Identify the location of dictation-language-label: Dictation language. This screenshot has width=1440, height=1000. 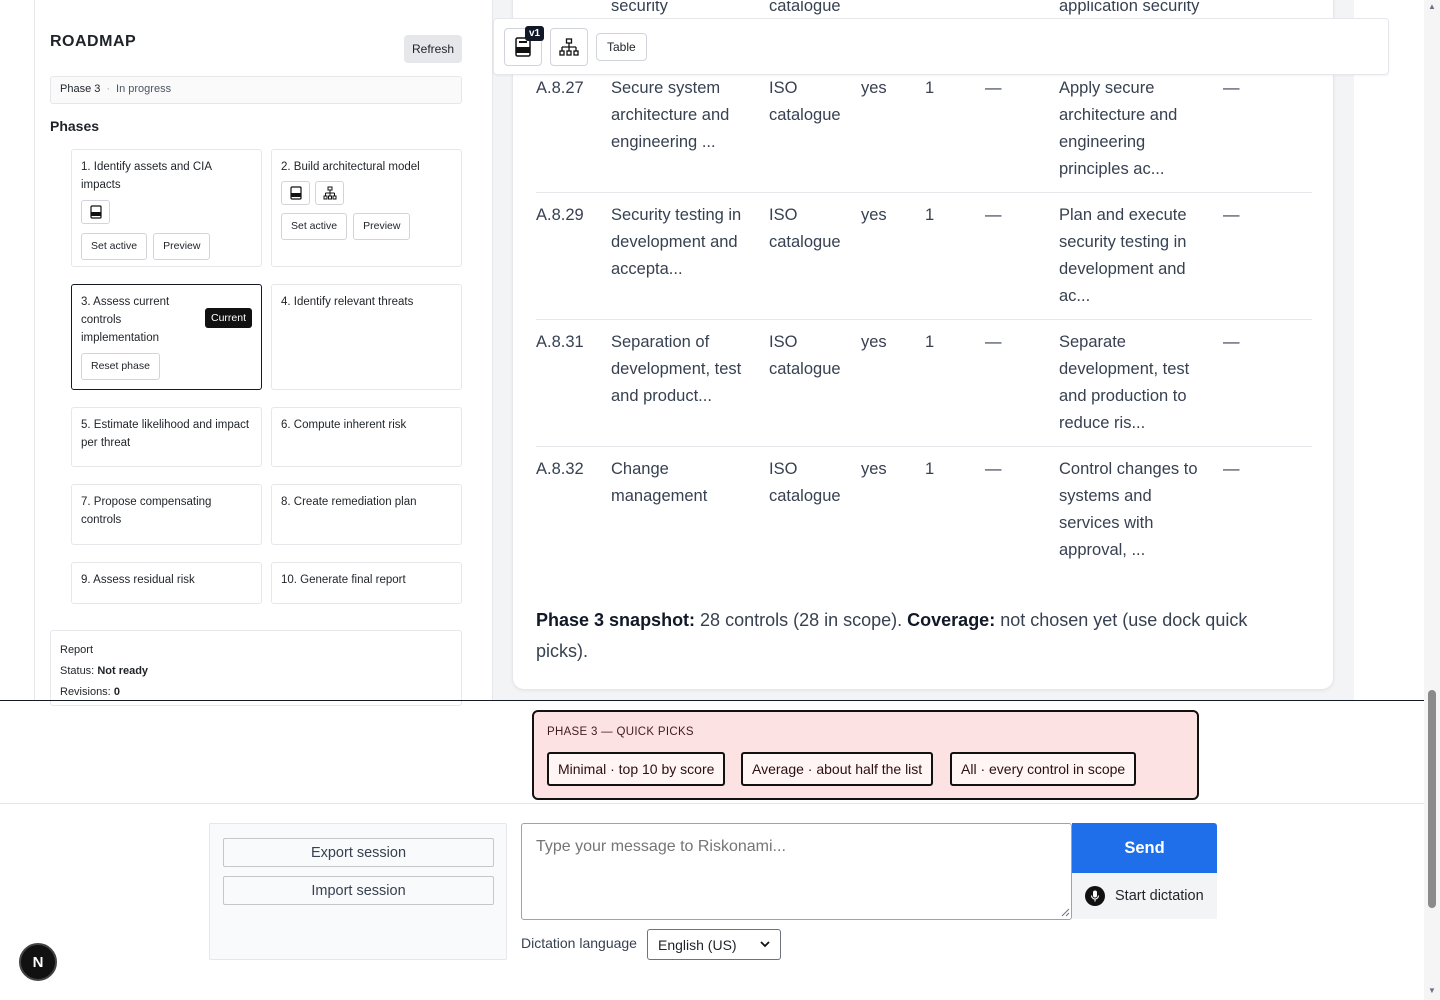
(579, 943).